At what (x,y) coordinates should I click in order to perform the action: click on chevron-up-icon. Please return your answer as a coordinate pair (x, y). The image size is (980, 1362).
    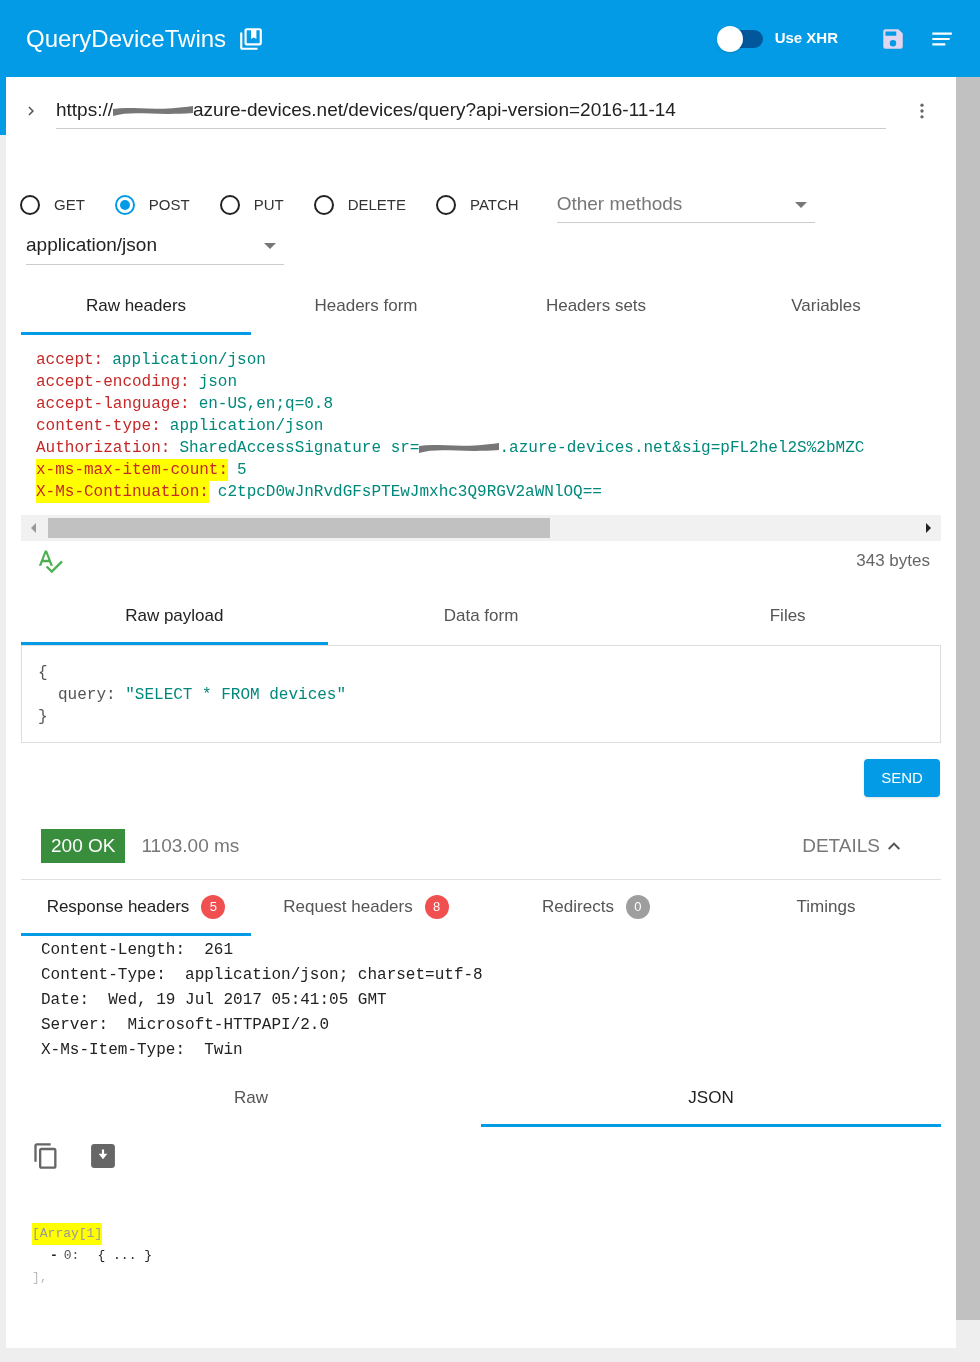
    Looking at the image, I should click on (894, 846).